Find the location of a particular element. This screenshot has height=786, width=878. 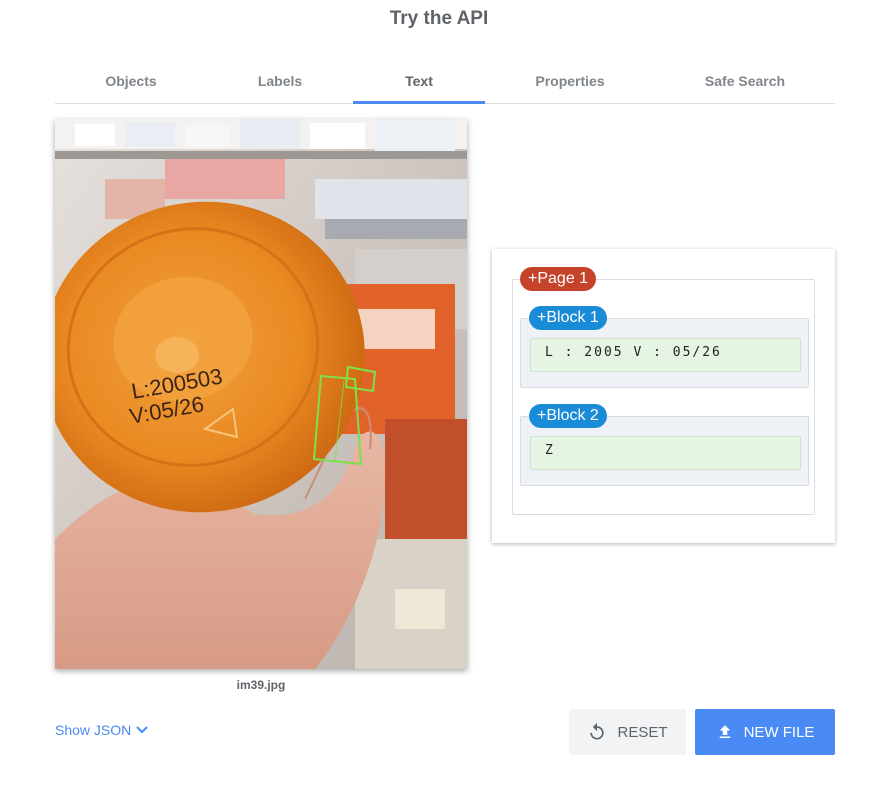

new-file-button: NEW FILE is located at coordinates (765, 732).